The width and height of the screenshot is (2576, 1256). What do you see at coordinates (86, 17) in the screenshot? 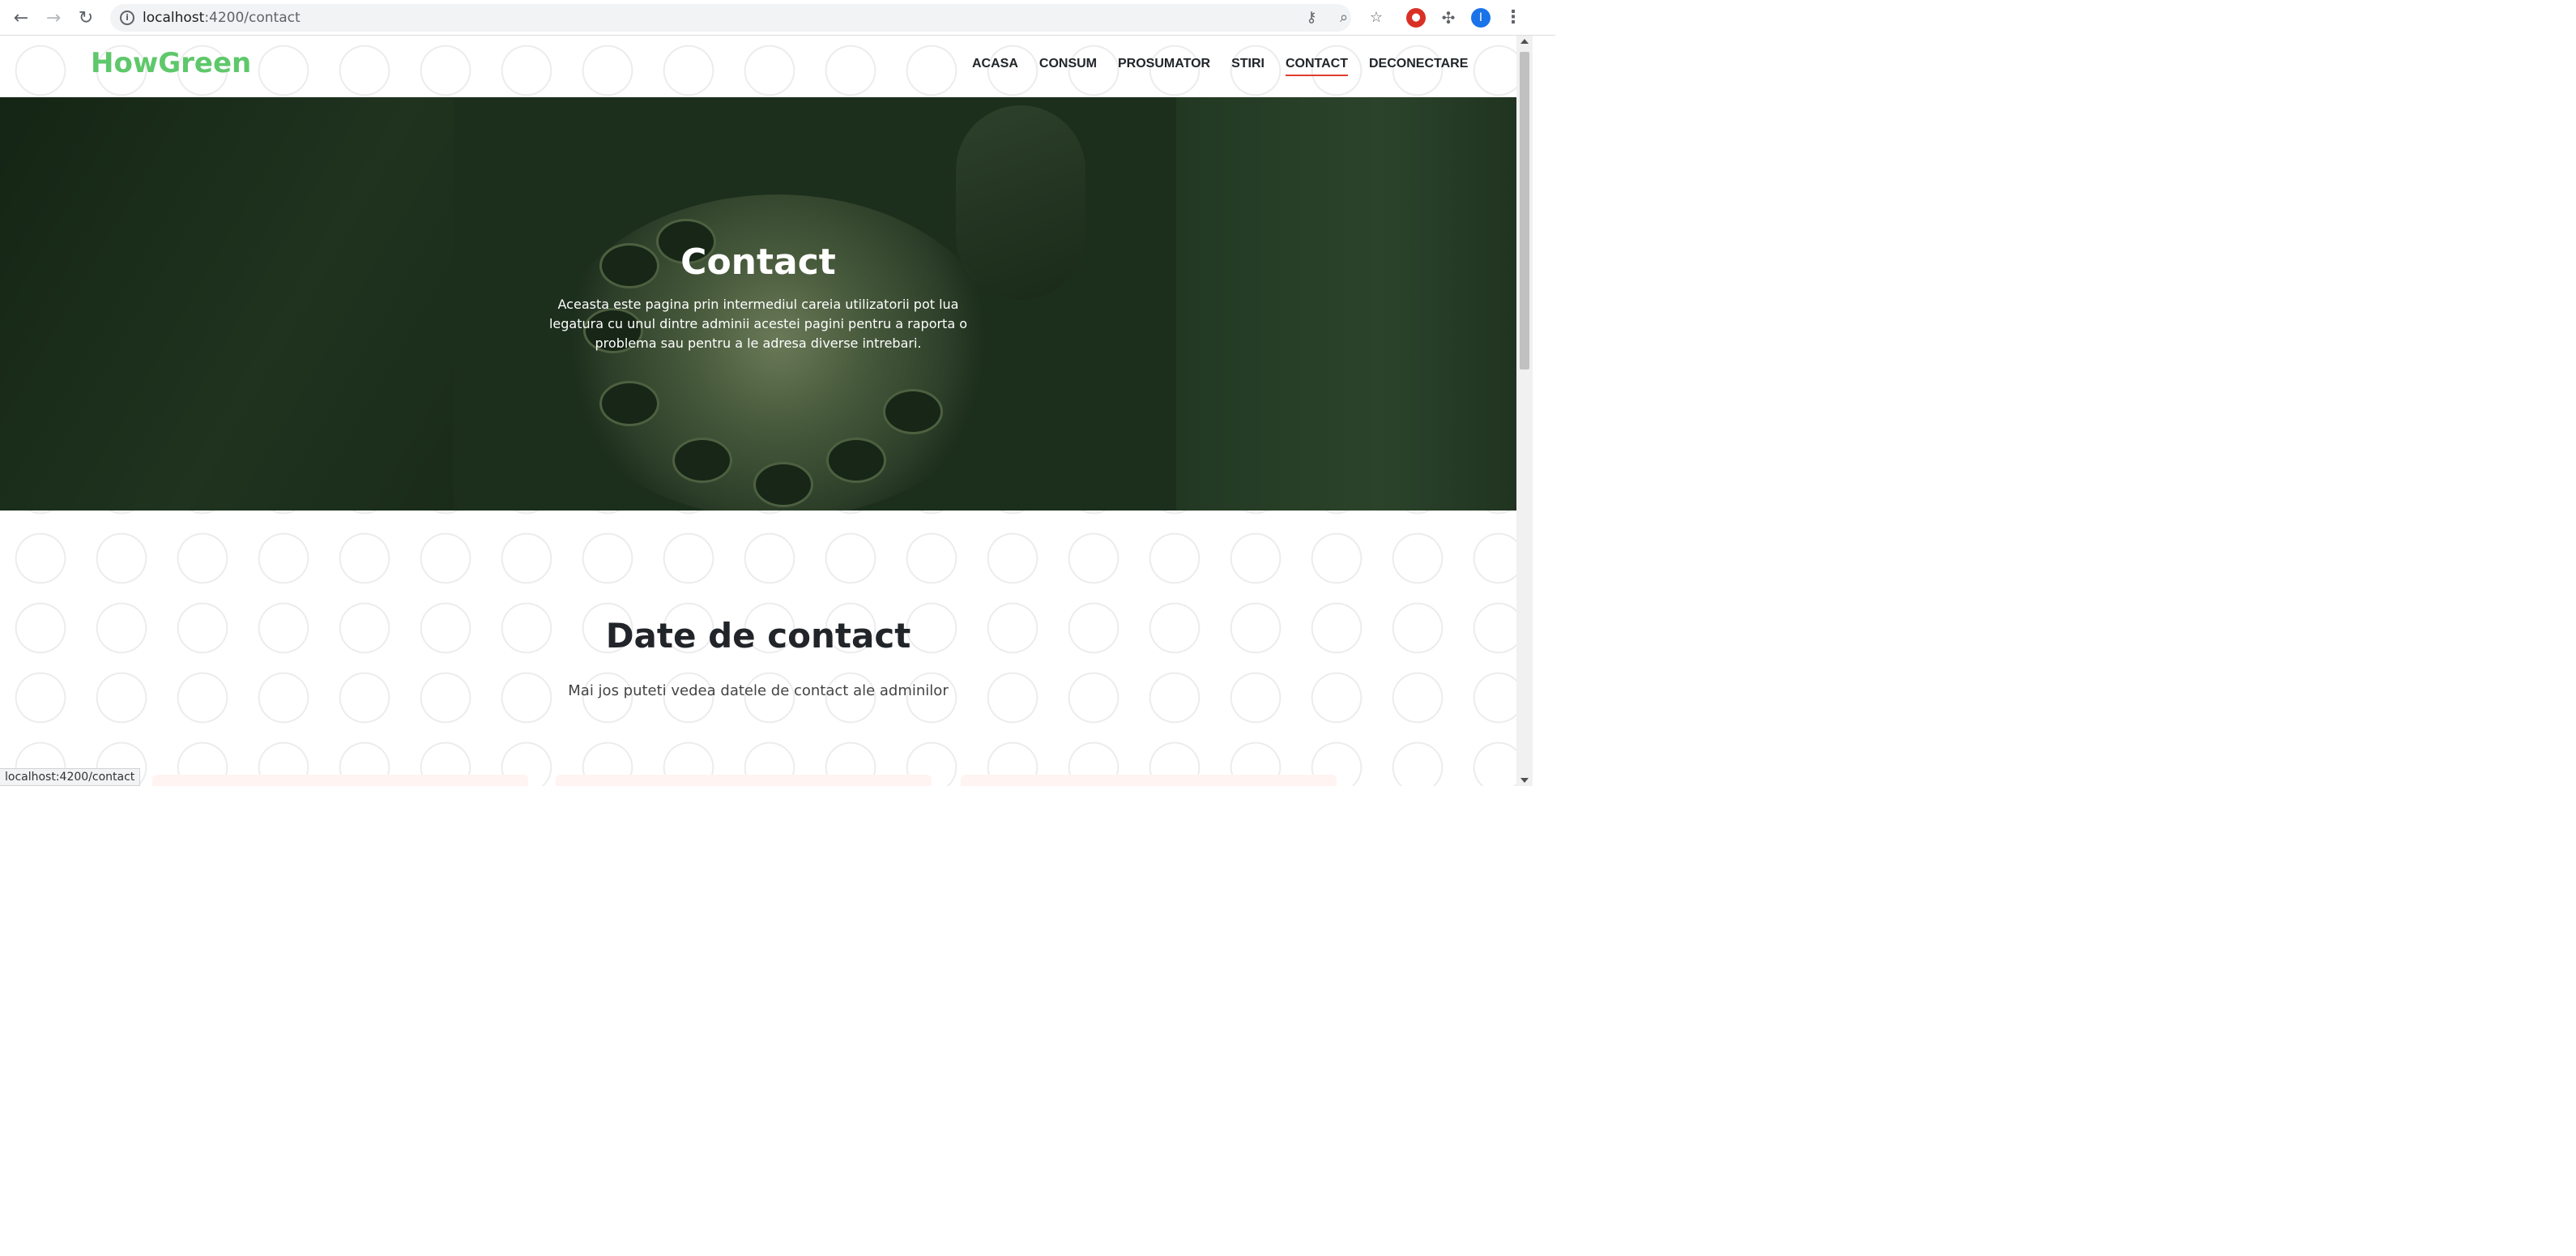
I see `reload-icon: ↻` at bounding box center [86, 17].